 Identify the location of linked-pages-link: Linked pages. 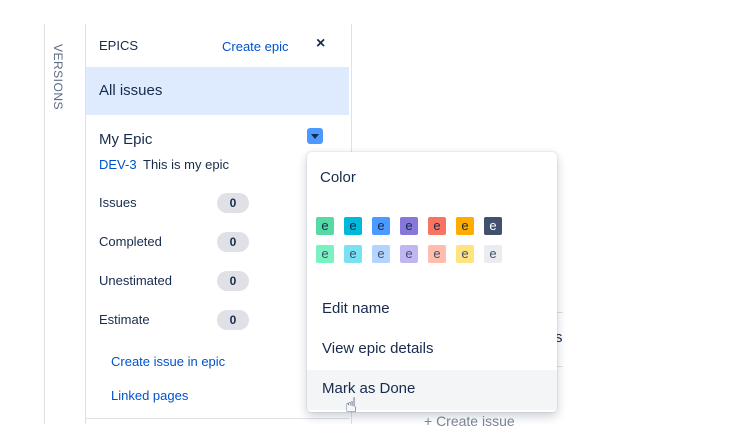
(149, 395).